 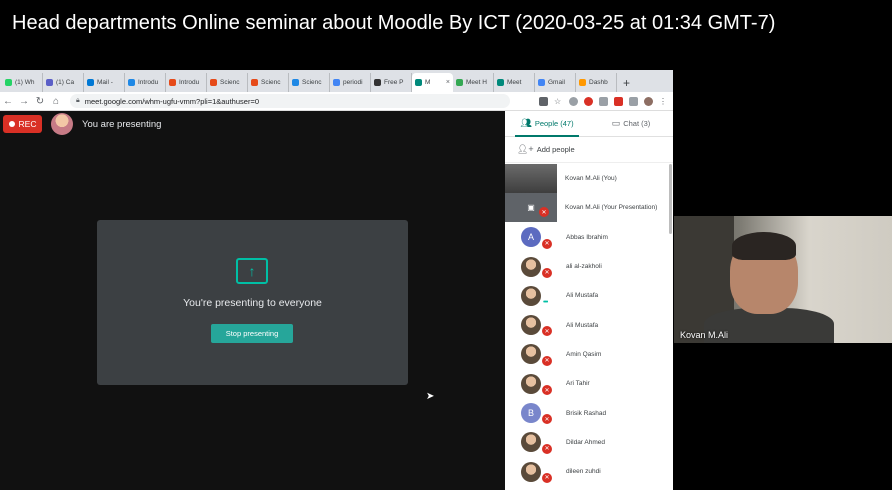 What do you see at coordinates (783, 279) in the screenshot?
I see `webcam-feed: Kovan M.Ali` at bounding box center [783, 279].